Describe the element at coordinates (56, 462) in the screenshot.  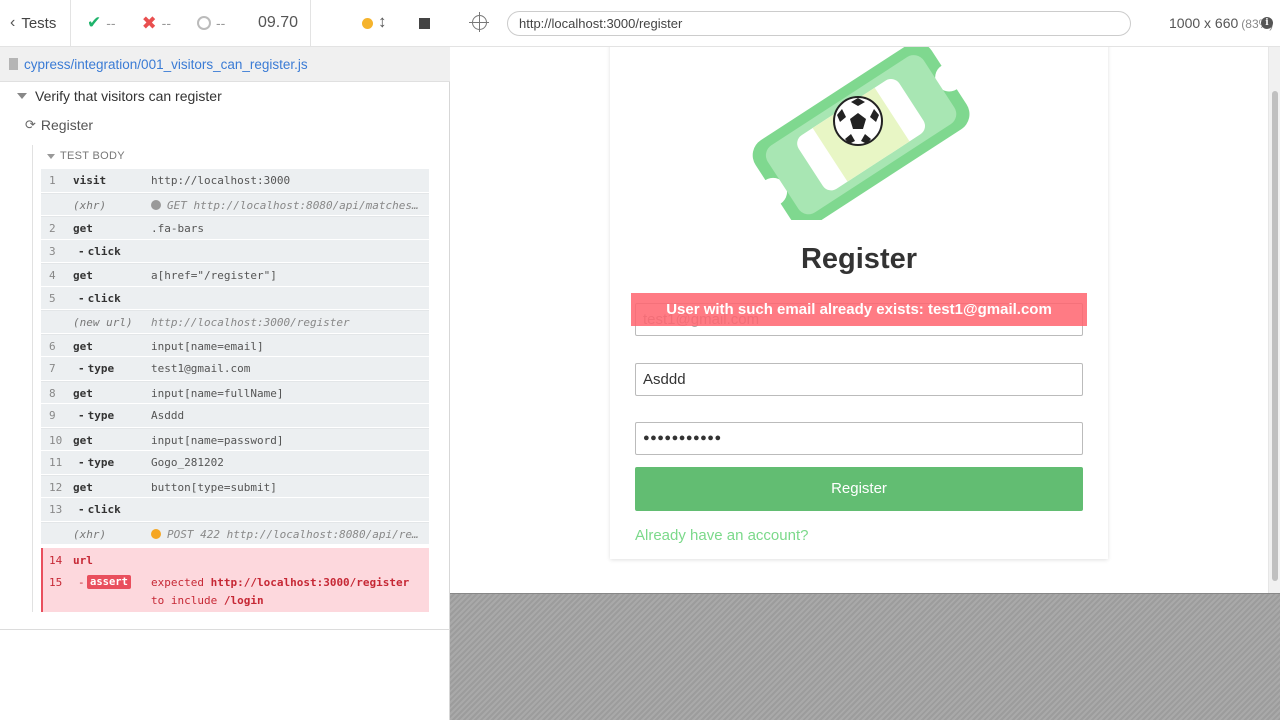
I see `command-number: 11` at that location.